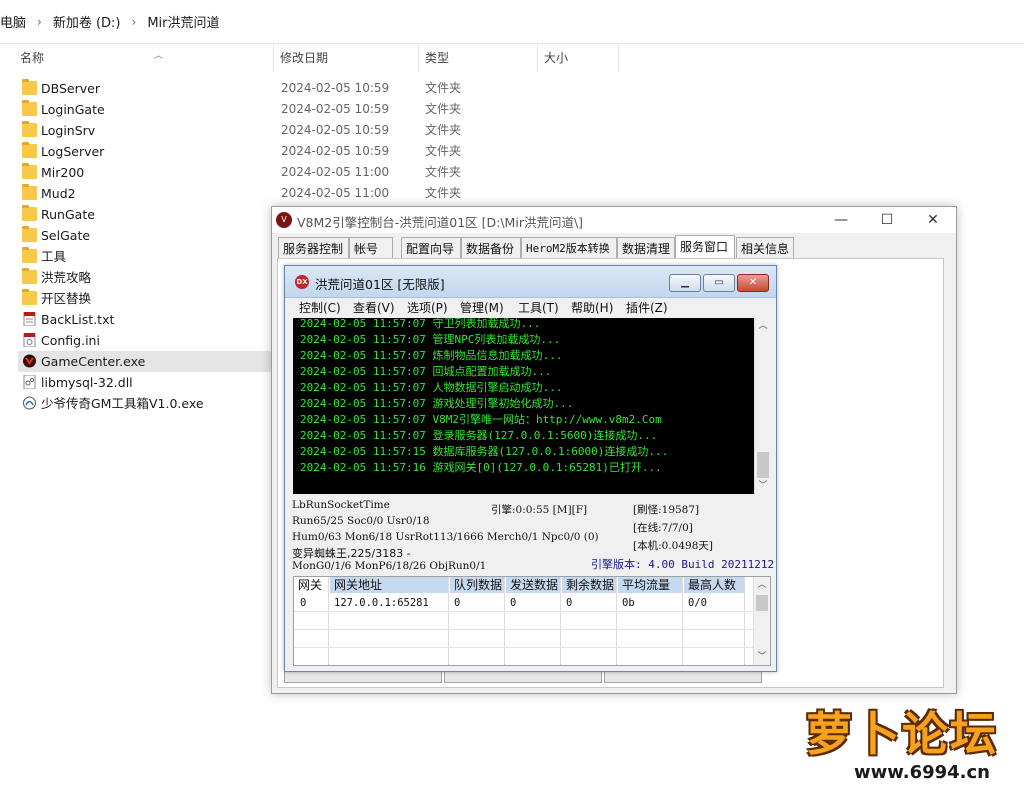 The image size is (1024, 798). I want to click on console-title: V8M2引擎控制台-洪荒问道01区 [D:\Mir洪荒问道\], so click(440, 222).